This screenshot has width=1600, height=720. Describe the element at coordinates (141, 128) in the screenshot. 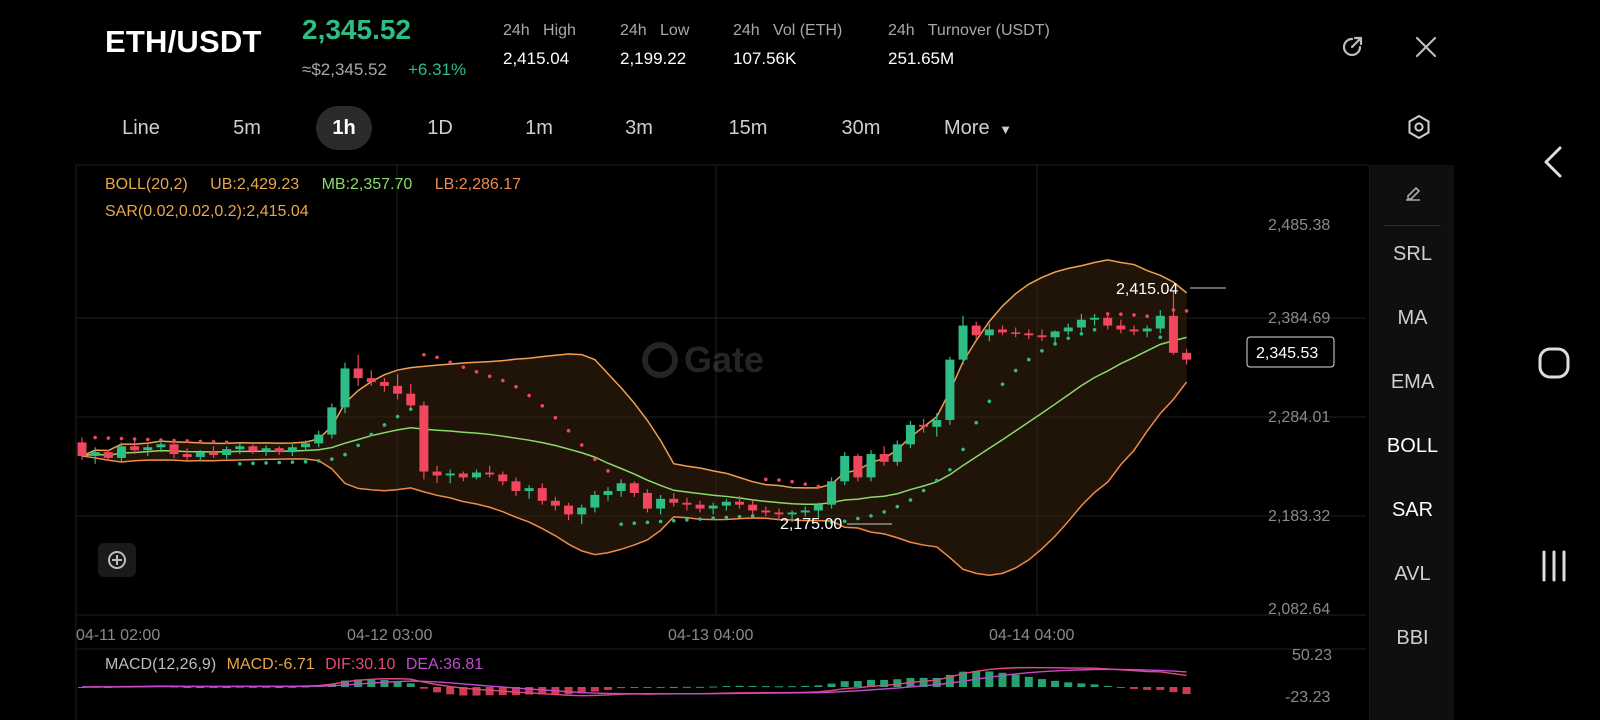

I see `timeframe-line: Line` at that location.